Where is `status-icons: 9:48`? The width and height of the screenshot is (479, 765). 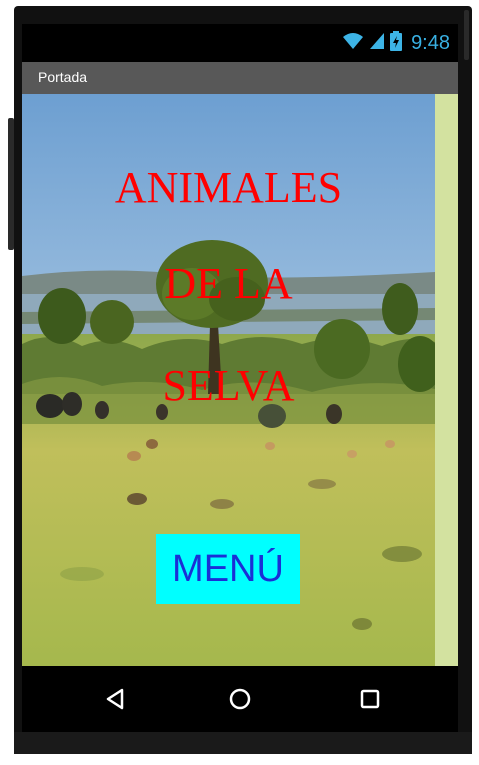
status-icons: 9:48 is located at coordinates (396, 43).